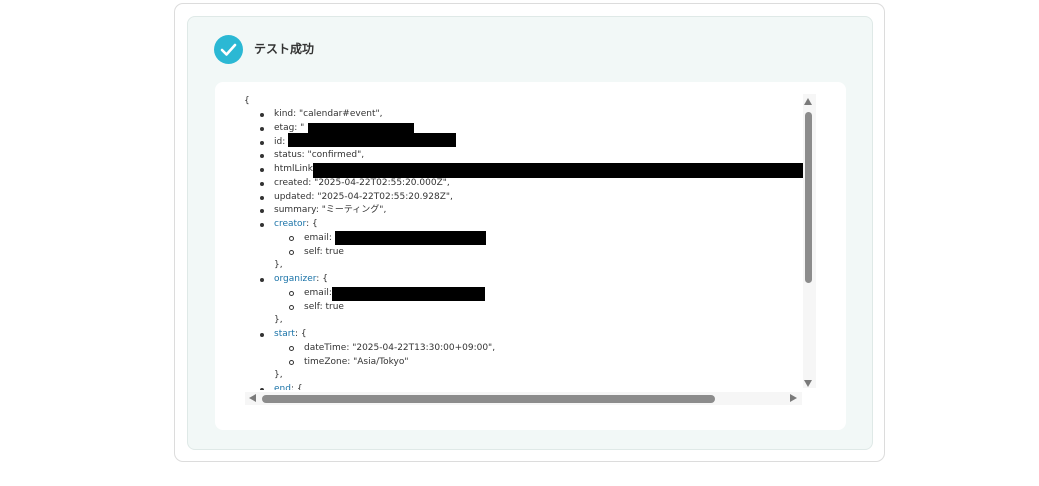  What do you see at coordinates (362, 183) in the screenshot?
I see `json-line-created: created: "2025-04-22T02:55:20.000Z",` at bounding box center [362, 183].